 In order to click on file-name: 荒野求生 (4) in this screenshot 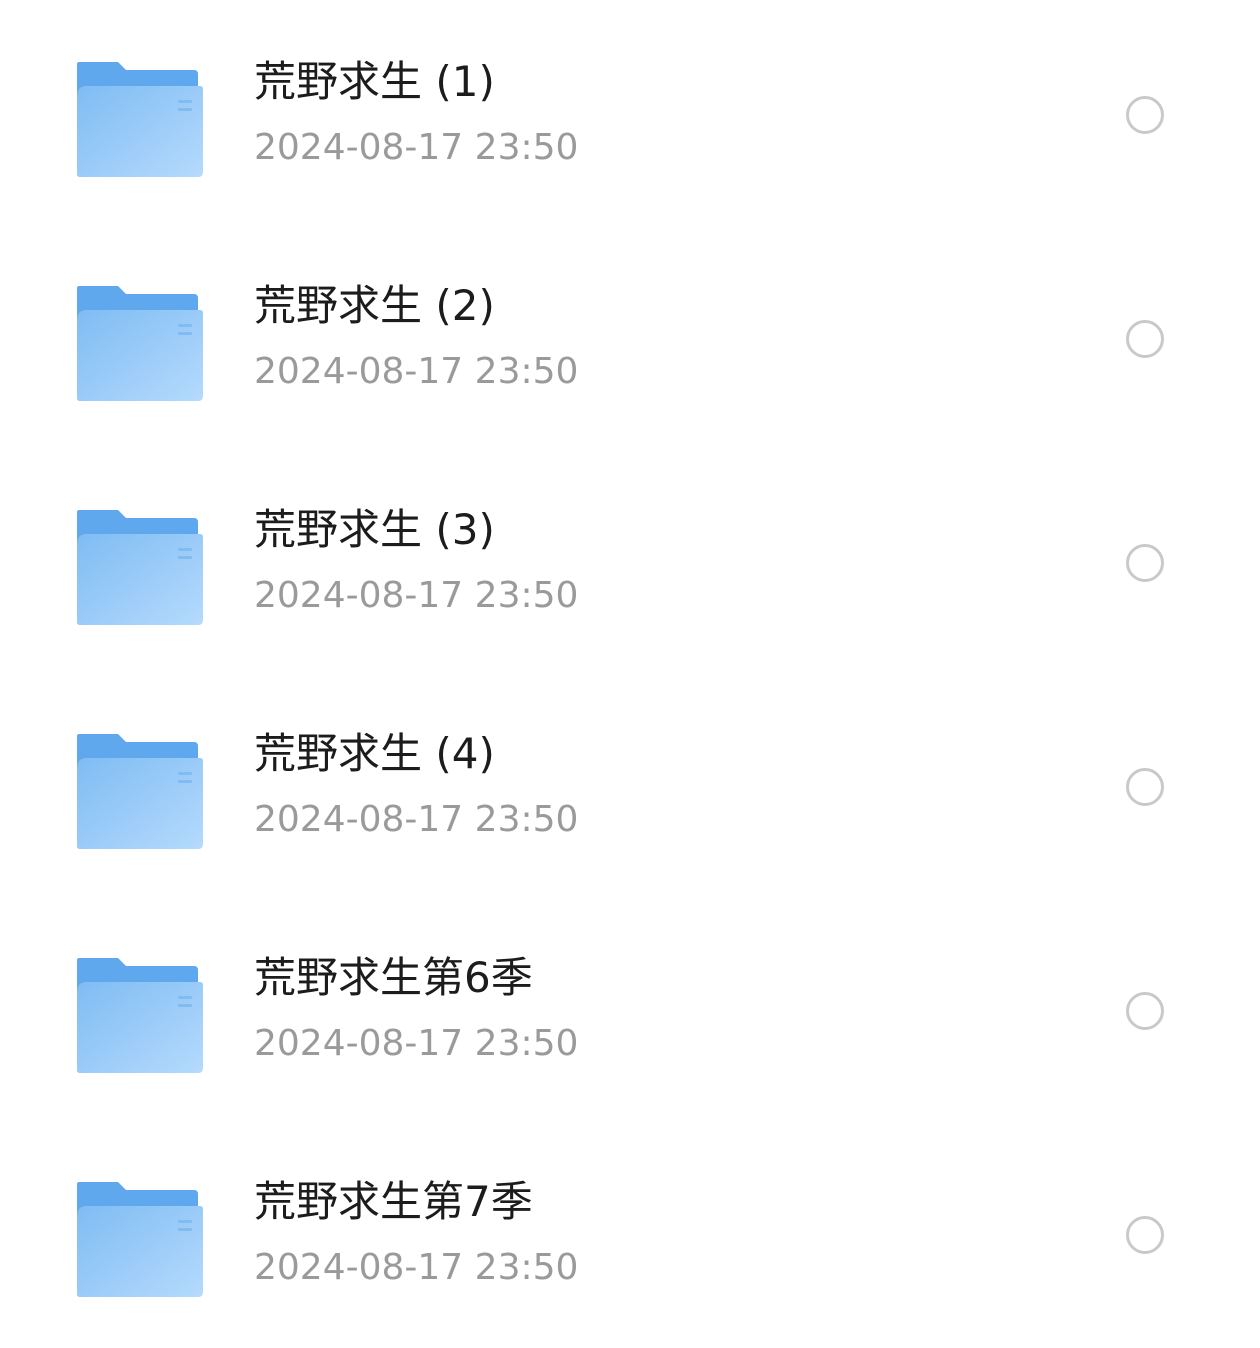, I will do `click(374, 753)`.